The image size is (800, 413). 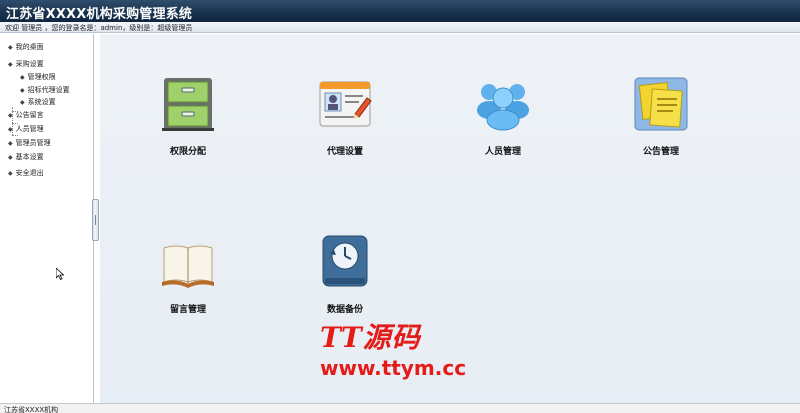 I want to click on tile-agent-settings: 代理设置, so click(x=345, y=122).